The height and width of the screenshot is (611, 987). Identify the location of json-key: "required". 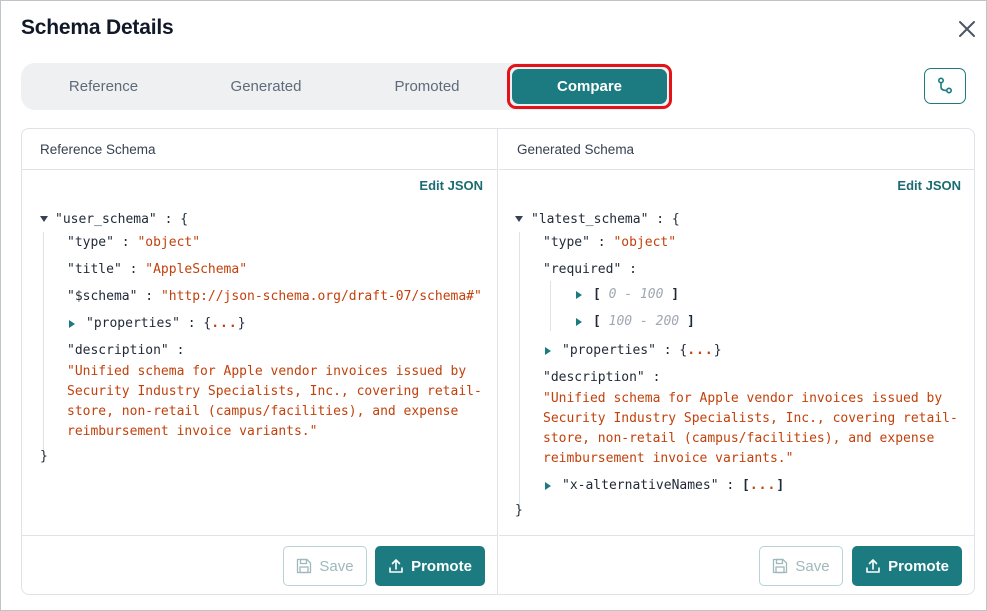
(582, 269).